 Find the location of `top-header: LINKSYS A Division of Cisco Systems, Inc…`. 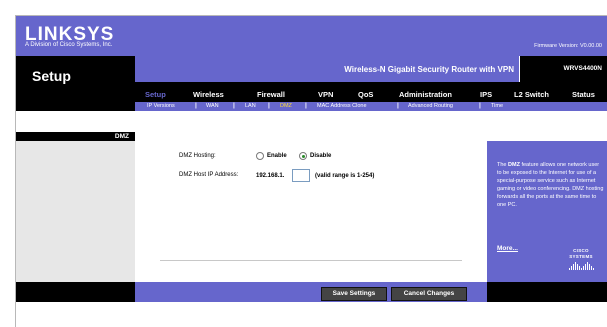

top-header: LINKSYS A Division of Cisco Systems, Inc… is located at coordinates (311, 36).